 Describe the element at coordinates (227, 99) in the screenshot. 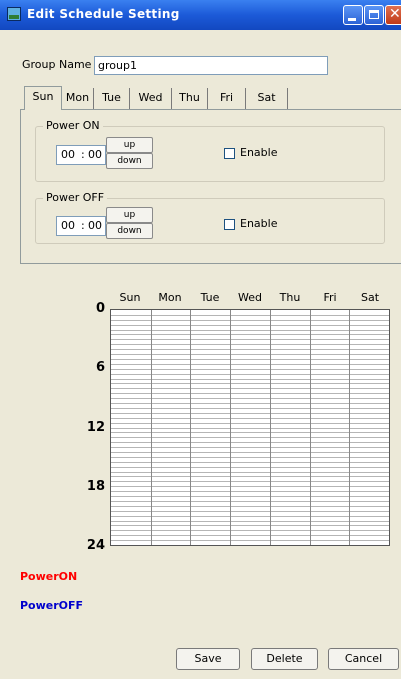

I see `tab-fri: Fri` at that location.